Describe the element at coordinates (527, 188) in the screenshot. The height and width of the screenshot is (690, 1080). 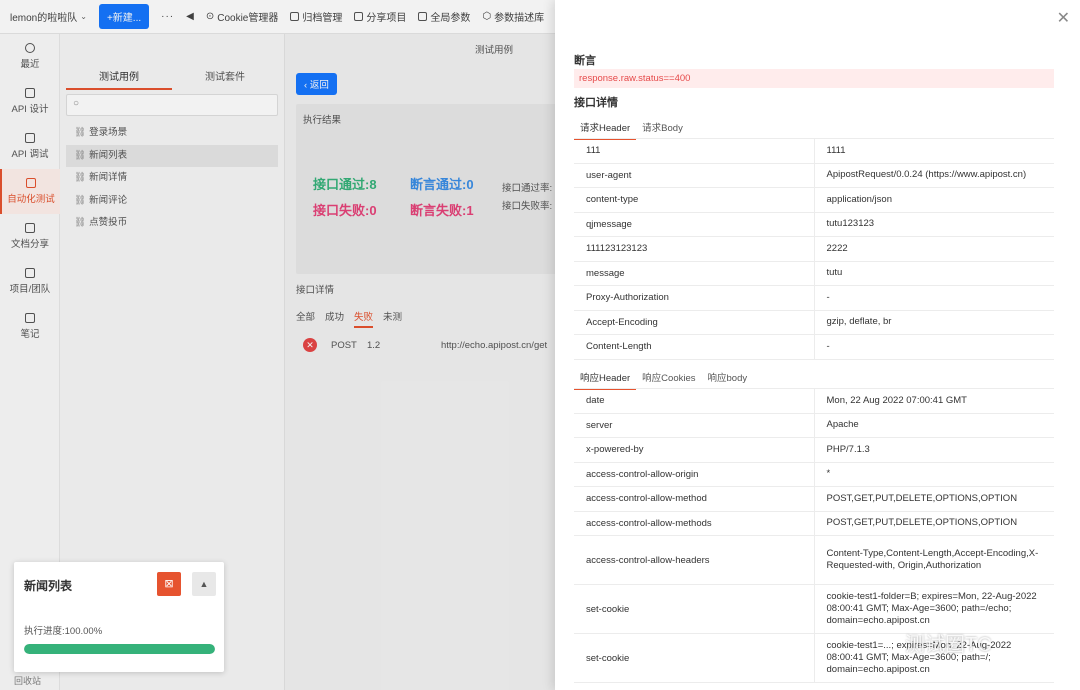
I see `api-pass-rate: 接口通过率:` at that location.